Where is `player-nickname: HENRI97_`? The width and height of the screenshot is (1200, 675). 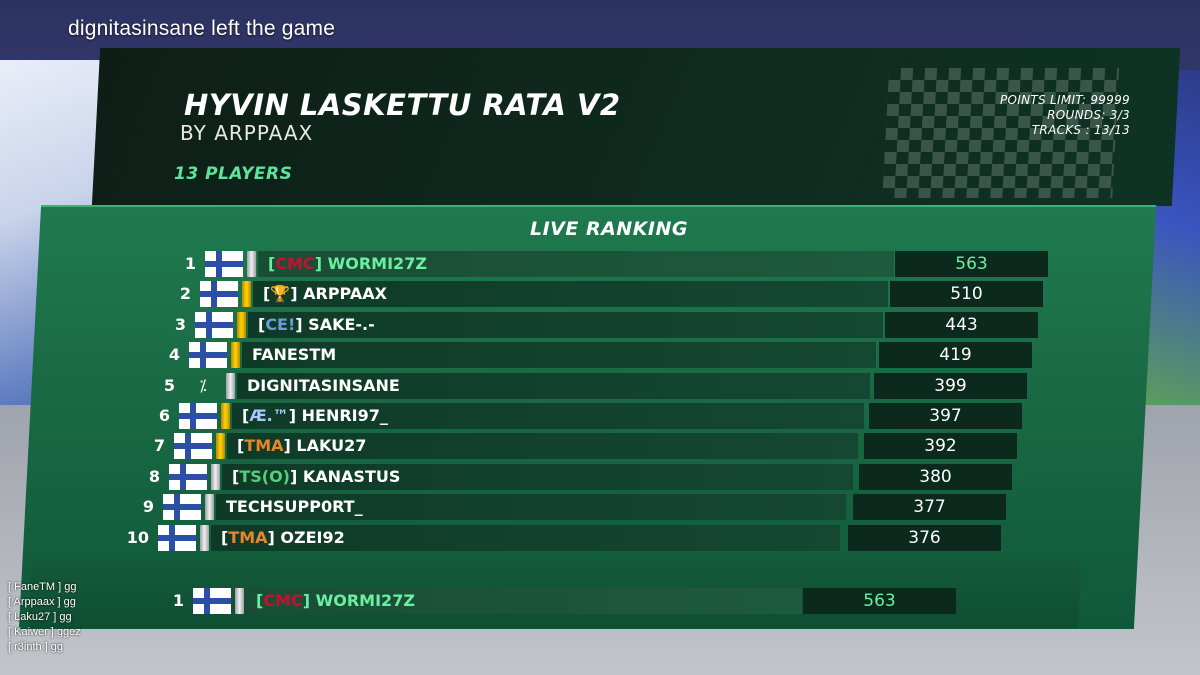
player-nickname: HENRI97_ is located at coordinates (344, 415).